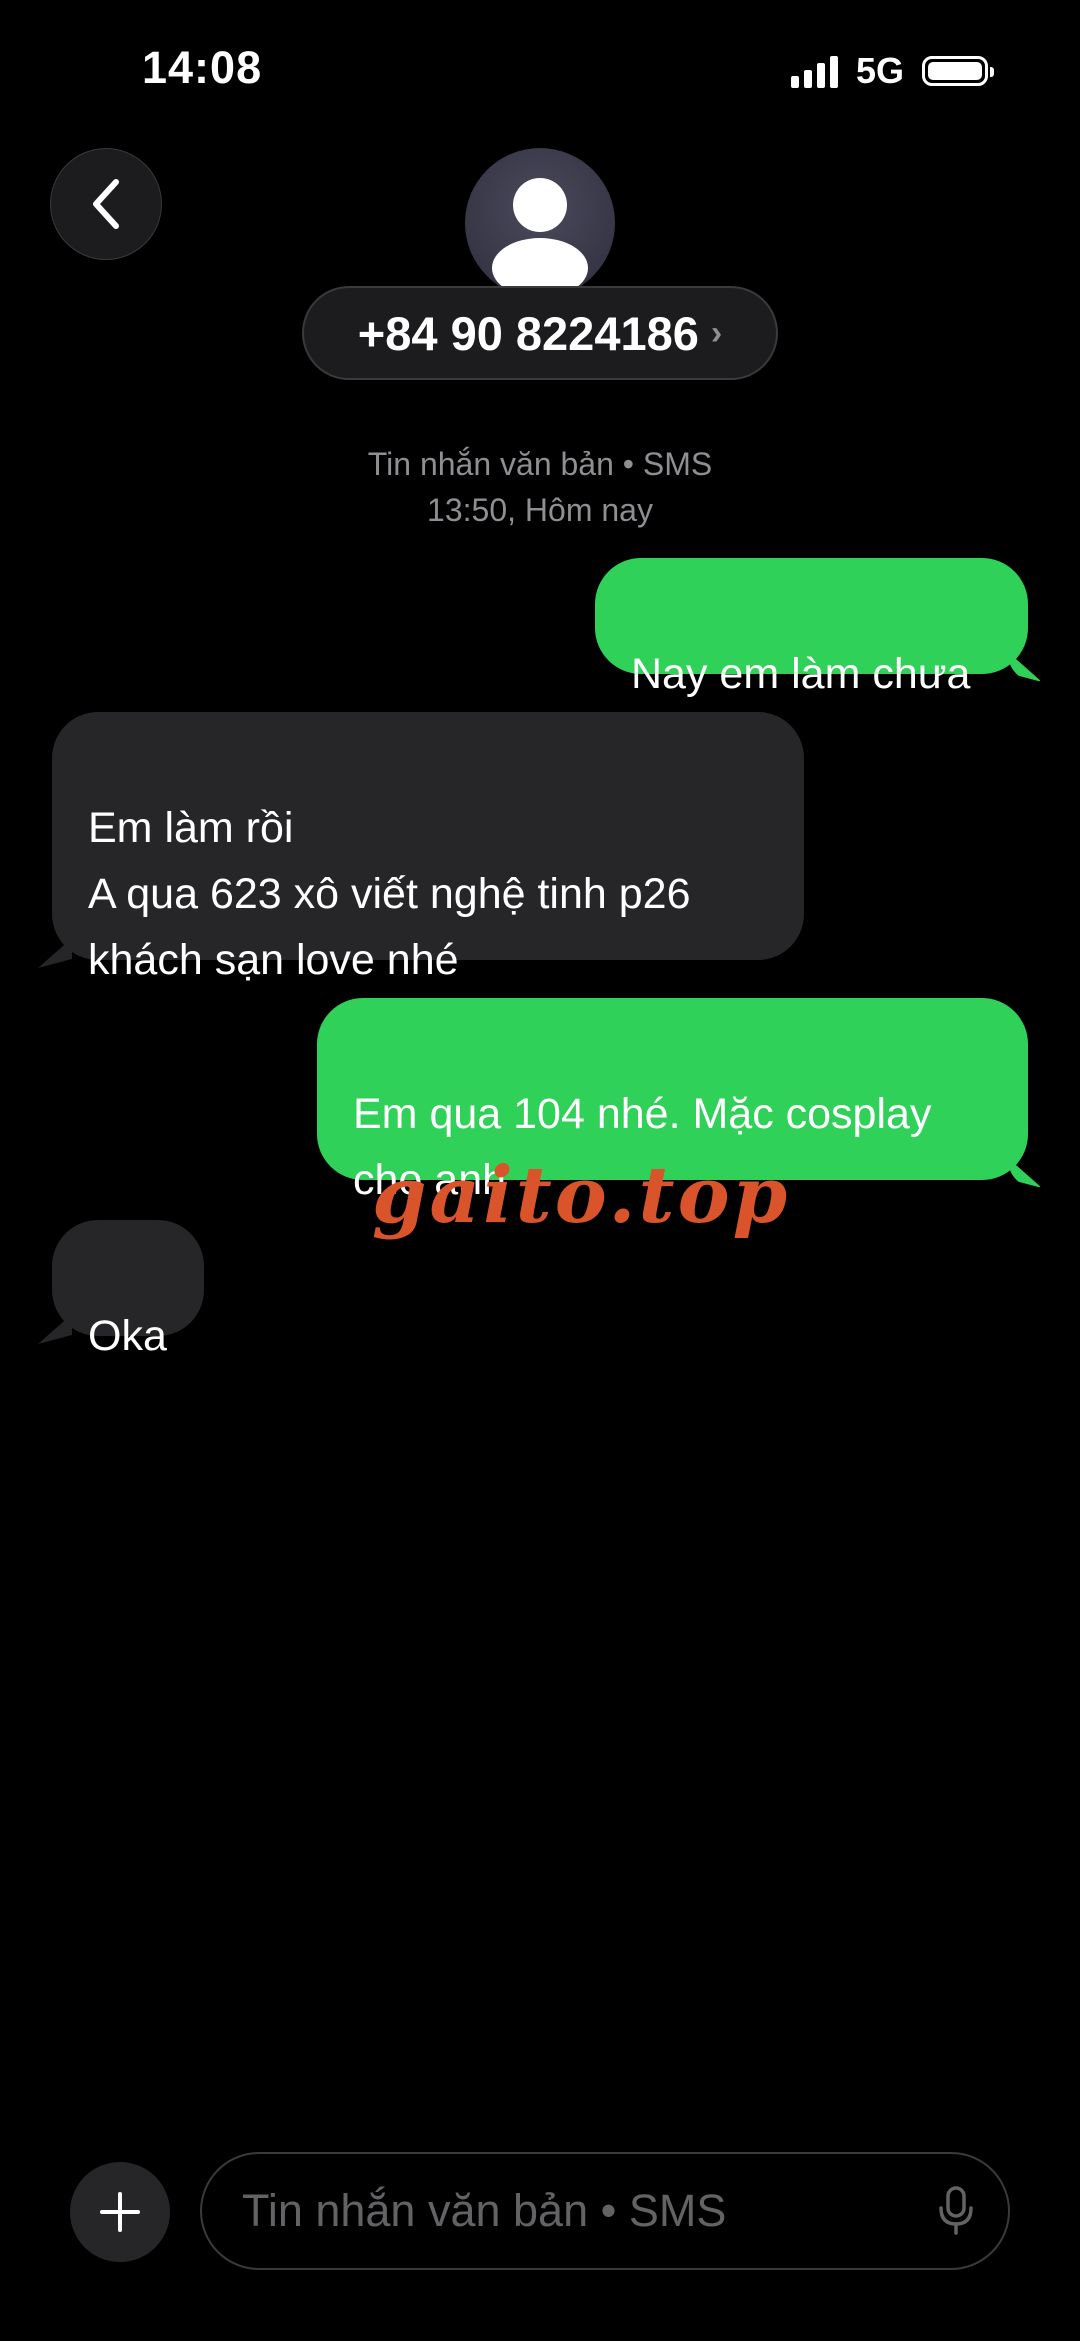 Image resolution: width=1080 pixels, height=2341 pixels. Describe the element at coordinates (540, 238) in the screenshot. I see `person-silhouette-icon` at that location.